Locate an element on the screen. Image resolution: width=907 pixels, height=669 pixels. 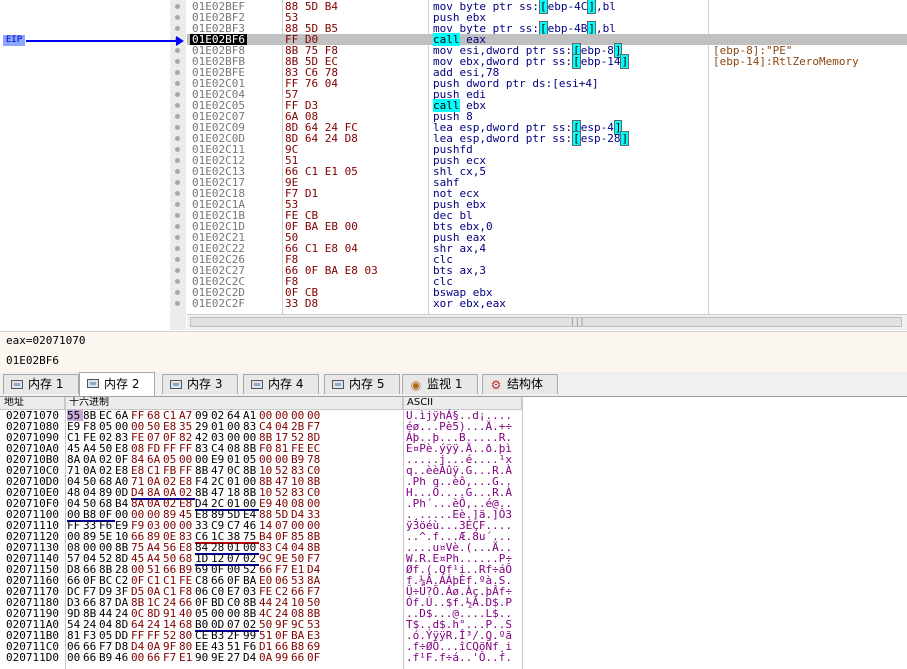
info-pane: eax=02071070 01E02BF6 is located at coordinates (453, 351).